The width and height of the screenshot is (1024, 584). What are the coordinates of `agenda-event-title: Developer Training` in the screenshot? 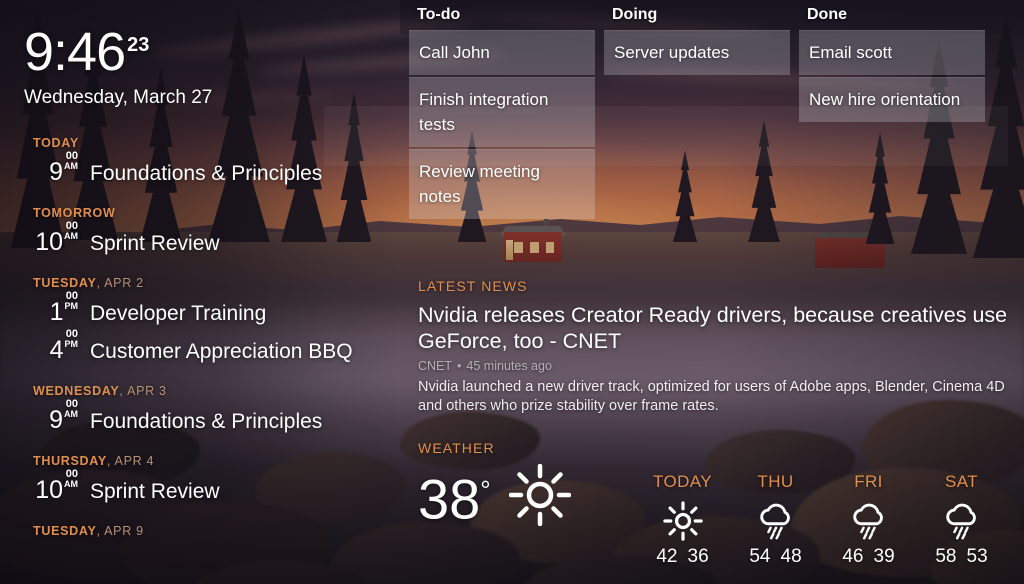 It's located at (178, 313).